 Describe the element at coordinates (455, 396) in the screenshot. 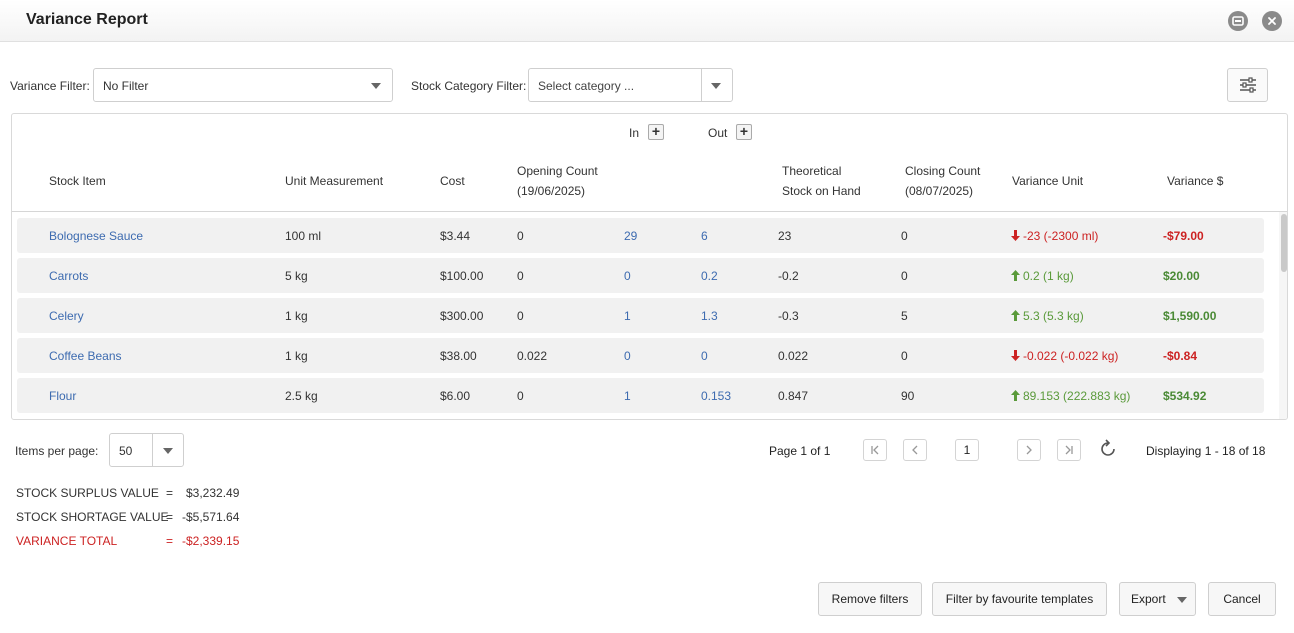

I see `cell-cost: $6.00` at that location.